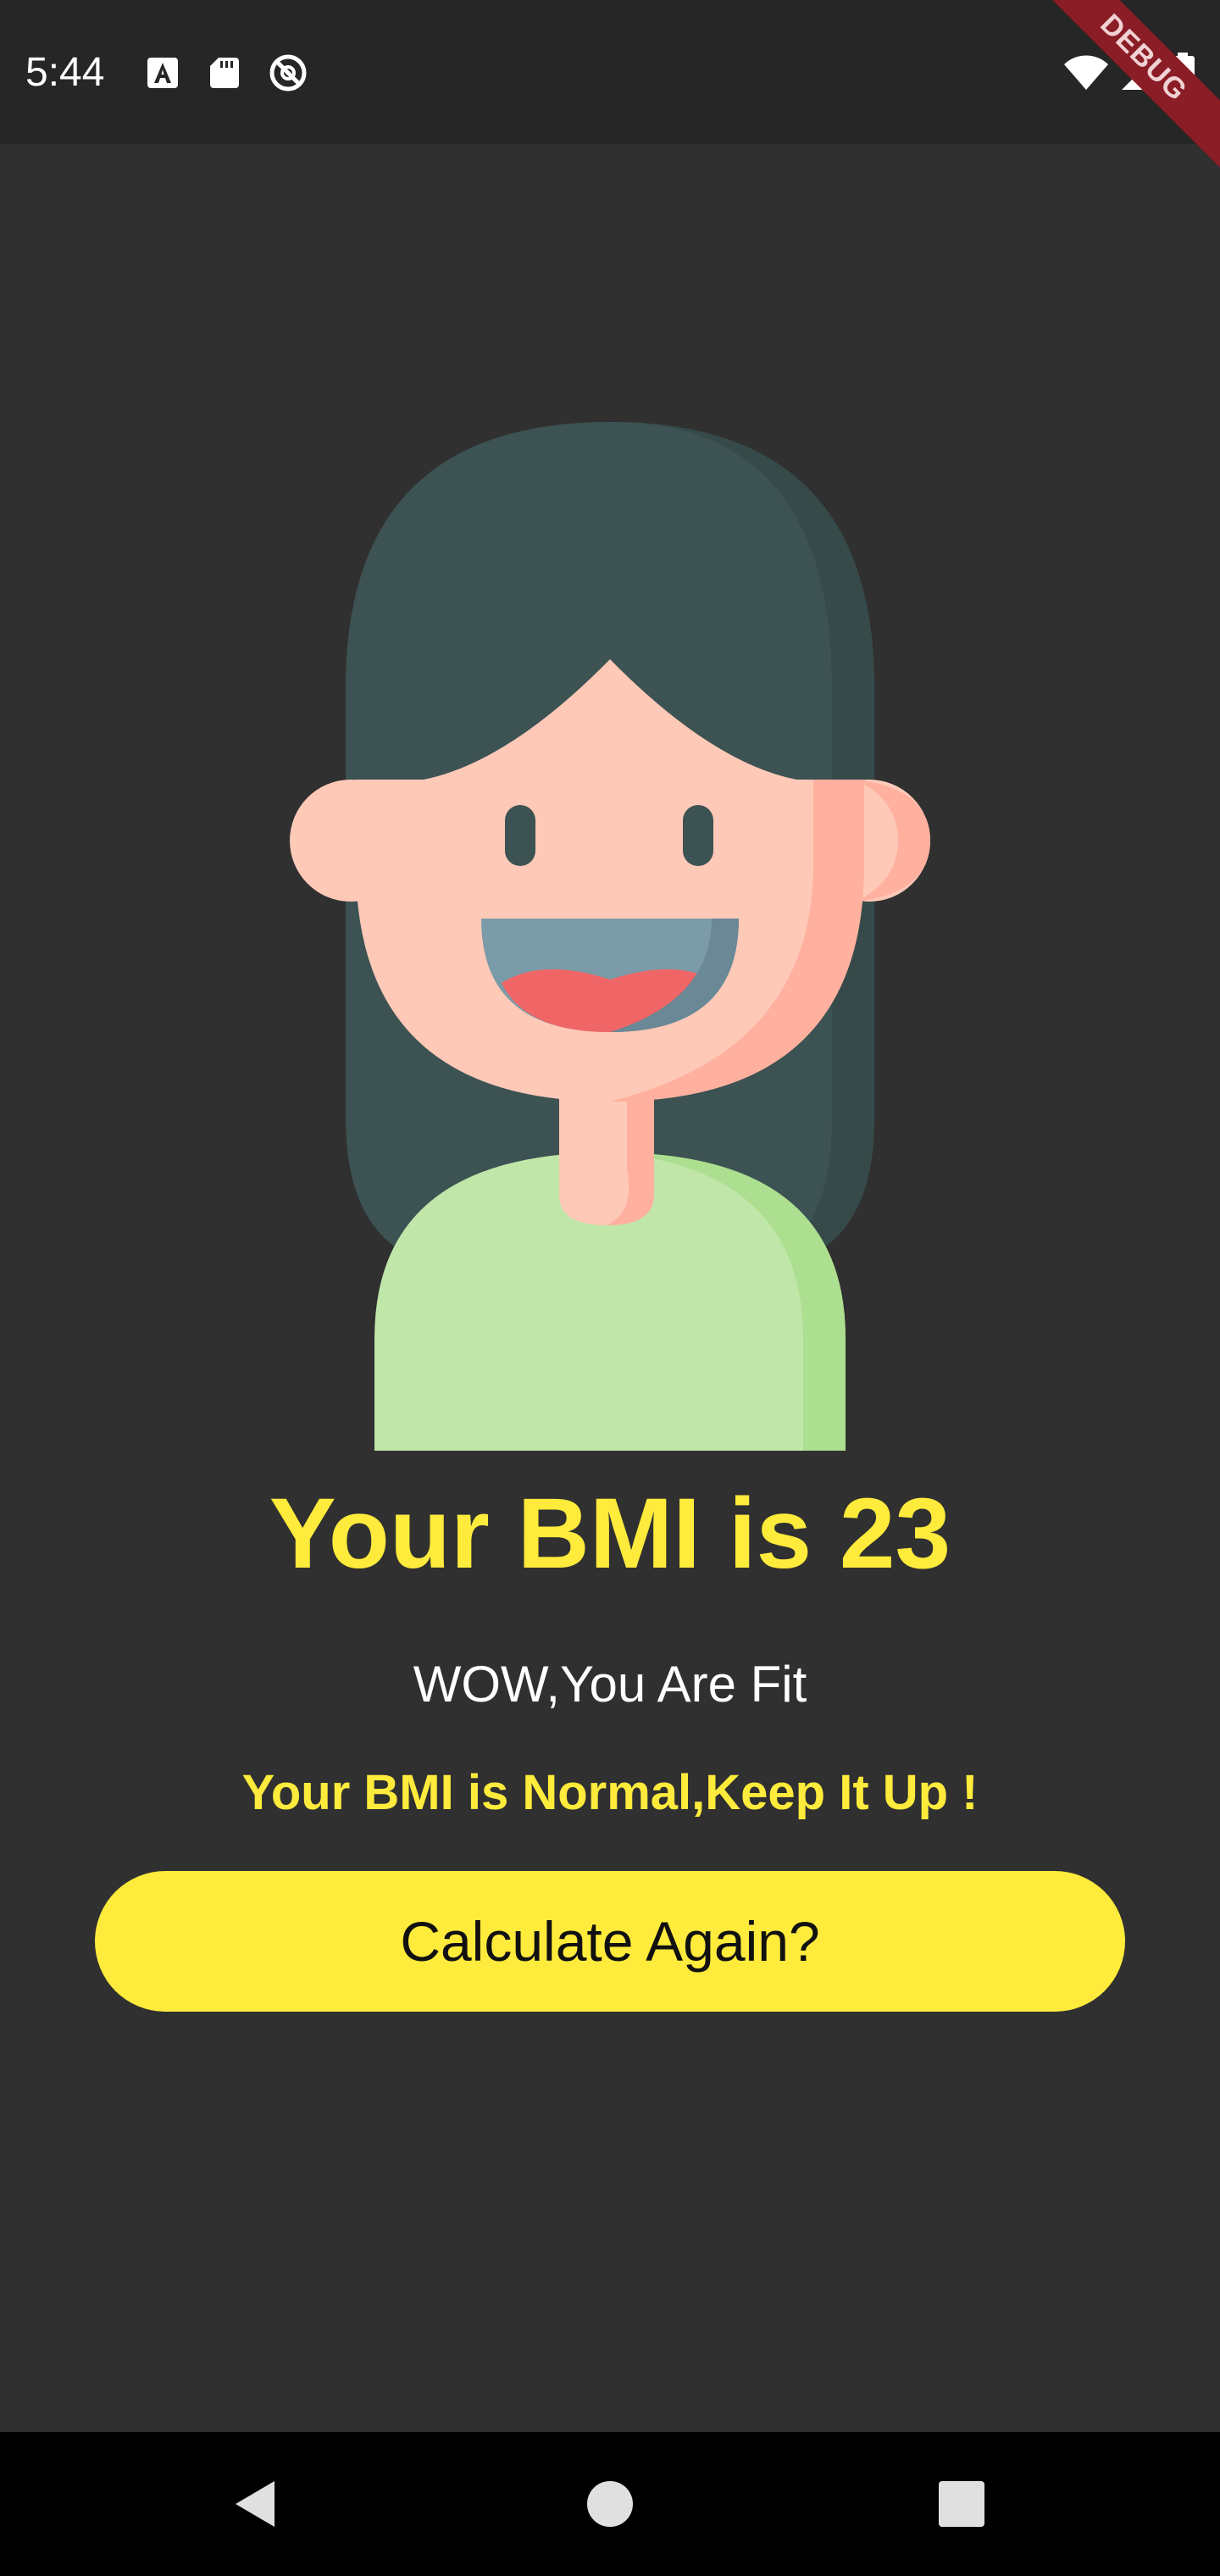 This screenshot has width=1220, height=2576. I want to click on calculate-again-button: Calculate Again?, so click(610, 1941).